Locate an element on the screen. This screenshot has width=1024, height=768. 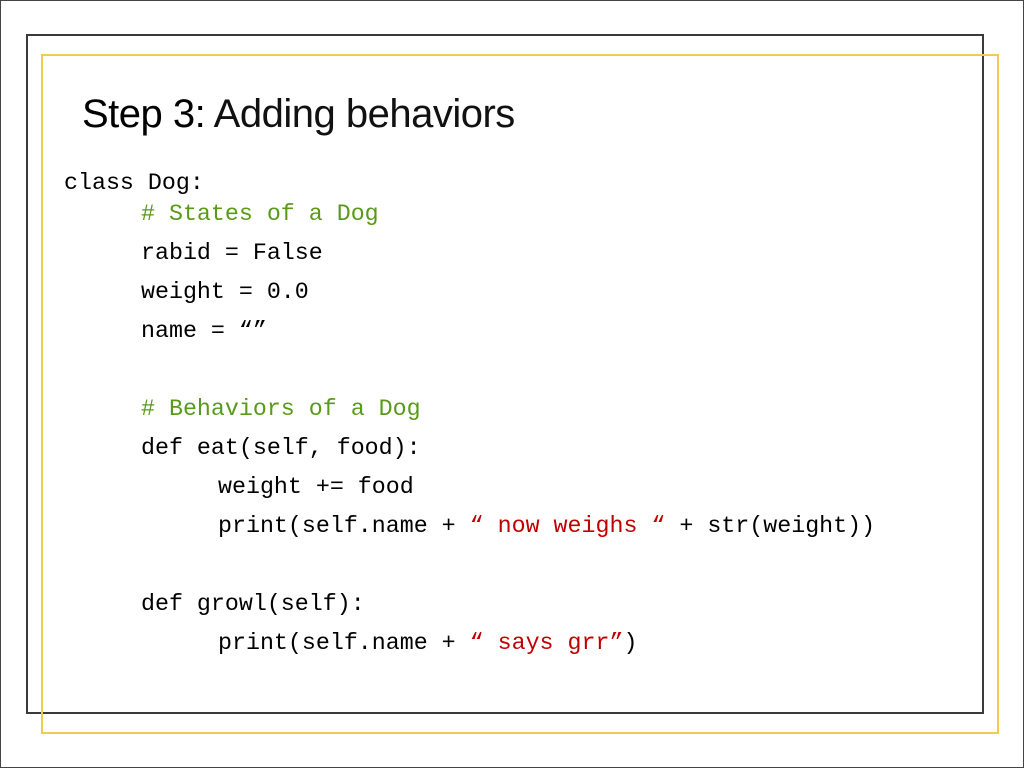
title-text: Adding behaviors is located at coordinates (360, 114).